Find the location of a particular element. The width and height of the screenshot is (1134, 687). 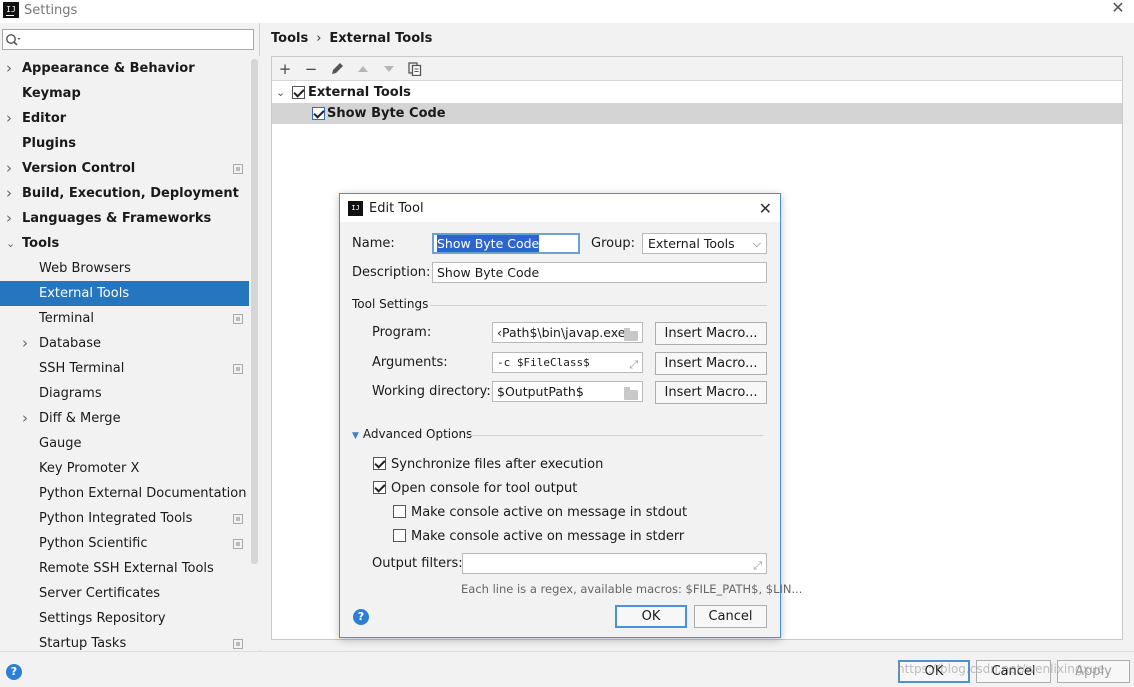

sidebar-item-python-scientific: Python Scientific is located at coordinates (124, 543).